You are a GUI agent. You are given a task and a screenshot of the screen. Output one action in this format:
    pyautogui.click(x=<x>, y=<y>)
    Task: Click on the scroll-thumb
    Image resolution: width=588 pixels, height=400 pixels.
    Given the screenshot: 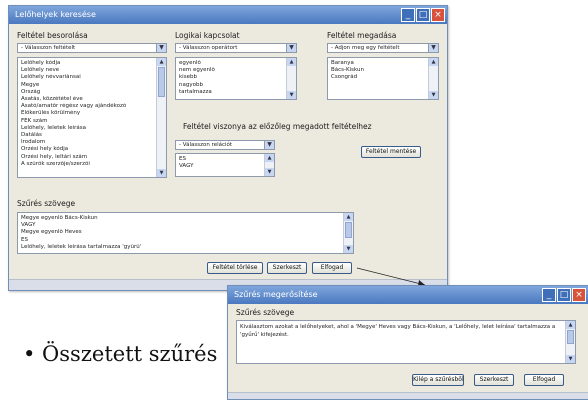 What is the action you would take?
    pyautogui.click(x=570, y=337)
    